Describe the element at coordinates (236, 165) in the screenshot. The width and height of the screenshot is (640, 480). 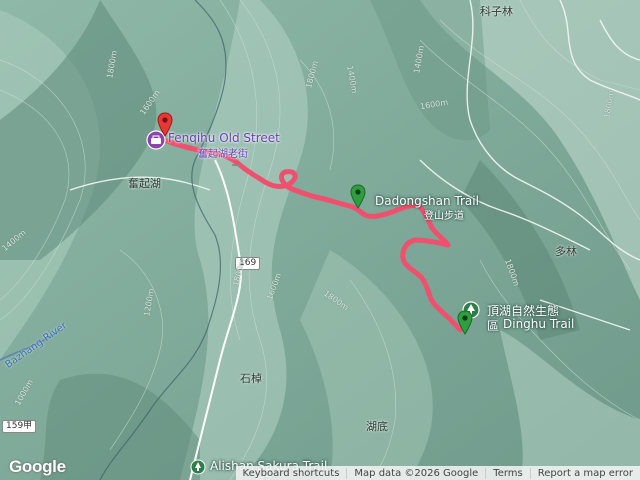
I see `road-shield-unnamed` at that location.